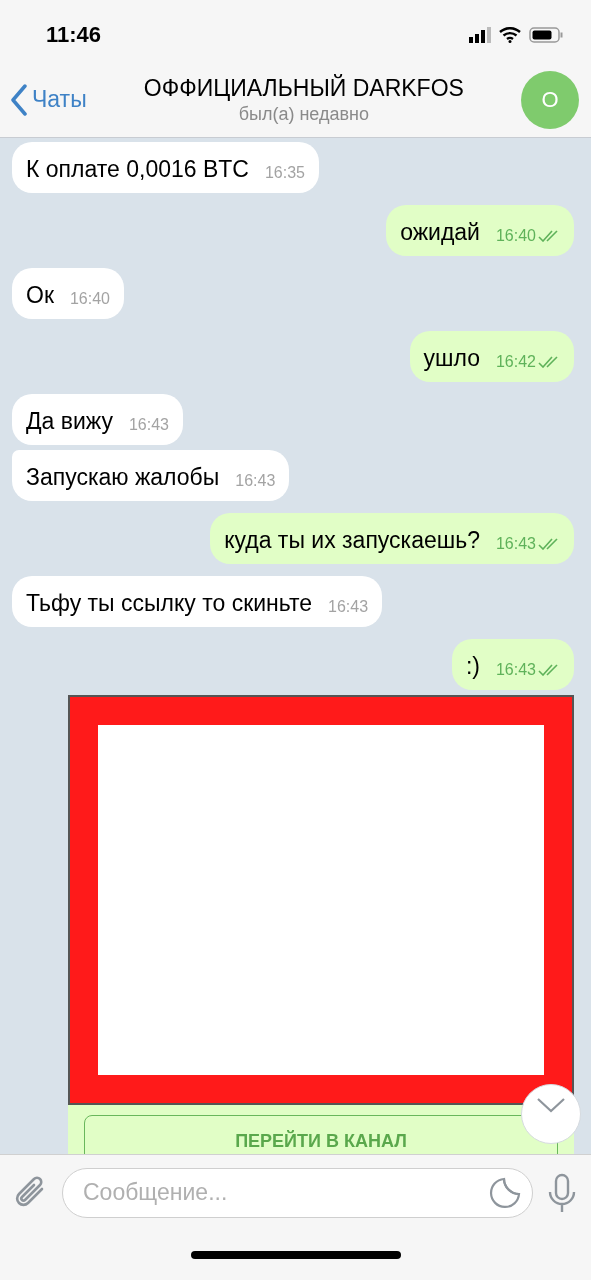 This screenshot has height=1280, width=591. I want to click on channel-button: ПЕРЕЙТИ В КАНАЛ, so click(321, 1134).